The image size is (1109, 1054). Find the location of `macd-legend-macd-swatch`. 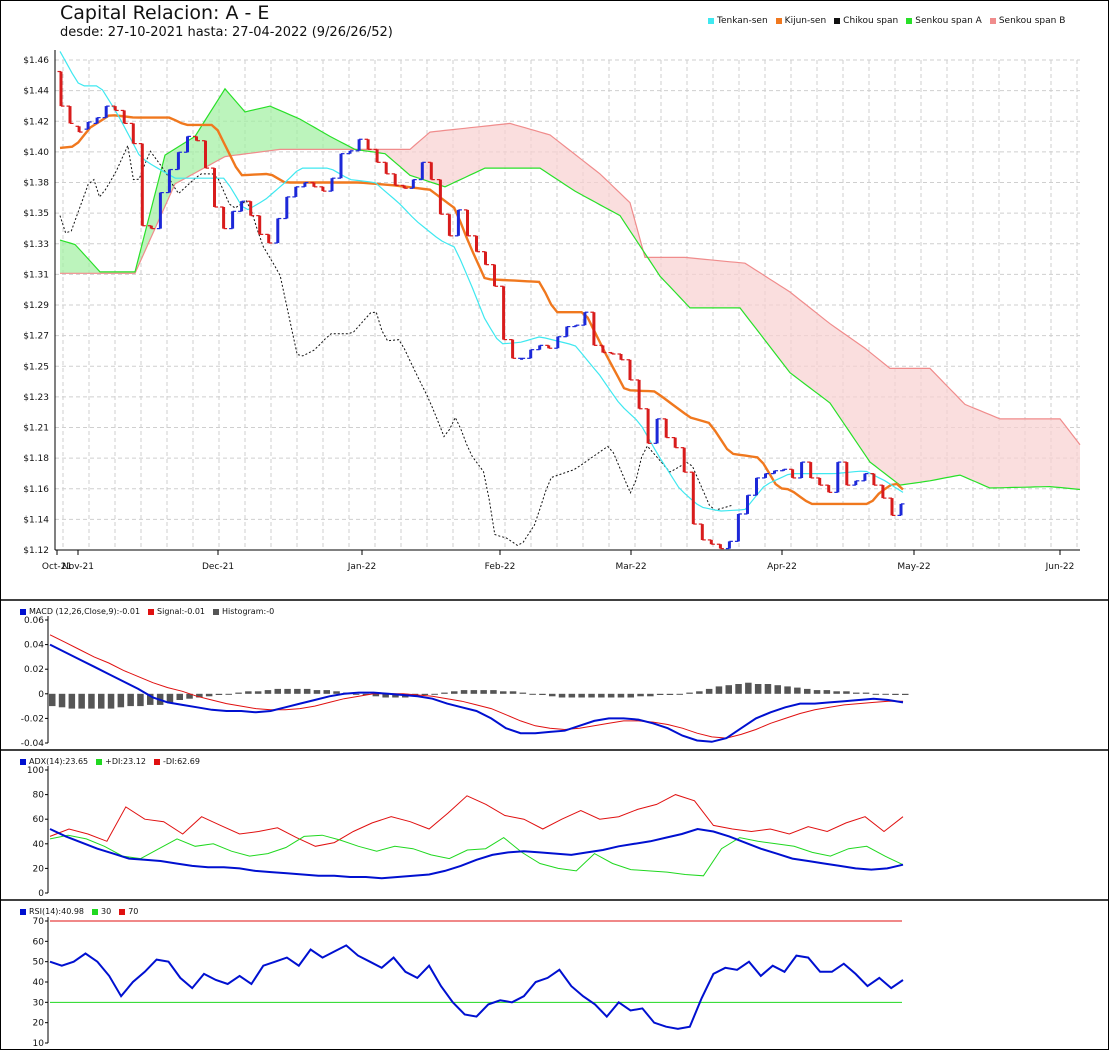

macd-legend-macd-swatch is located at coordinates (23, 611).